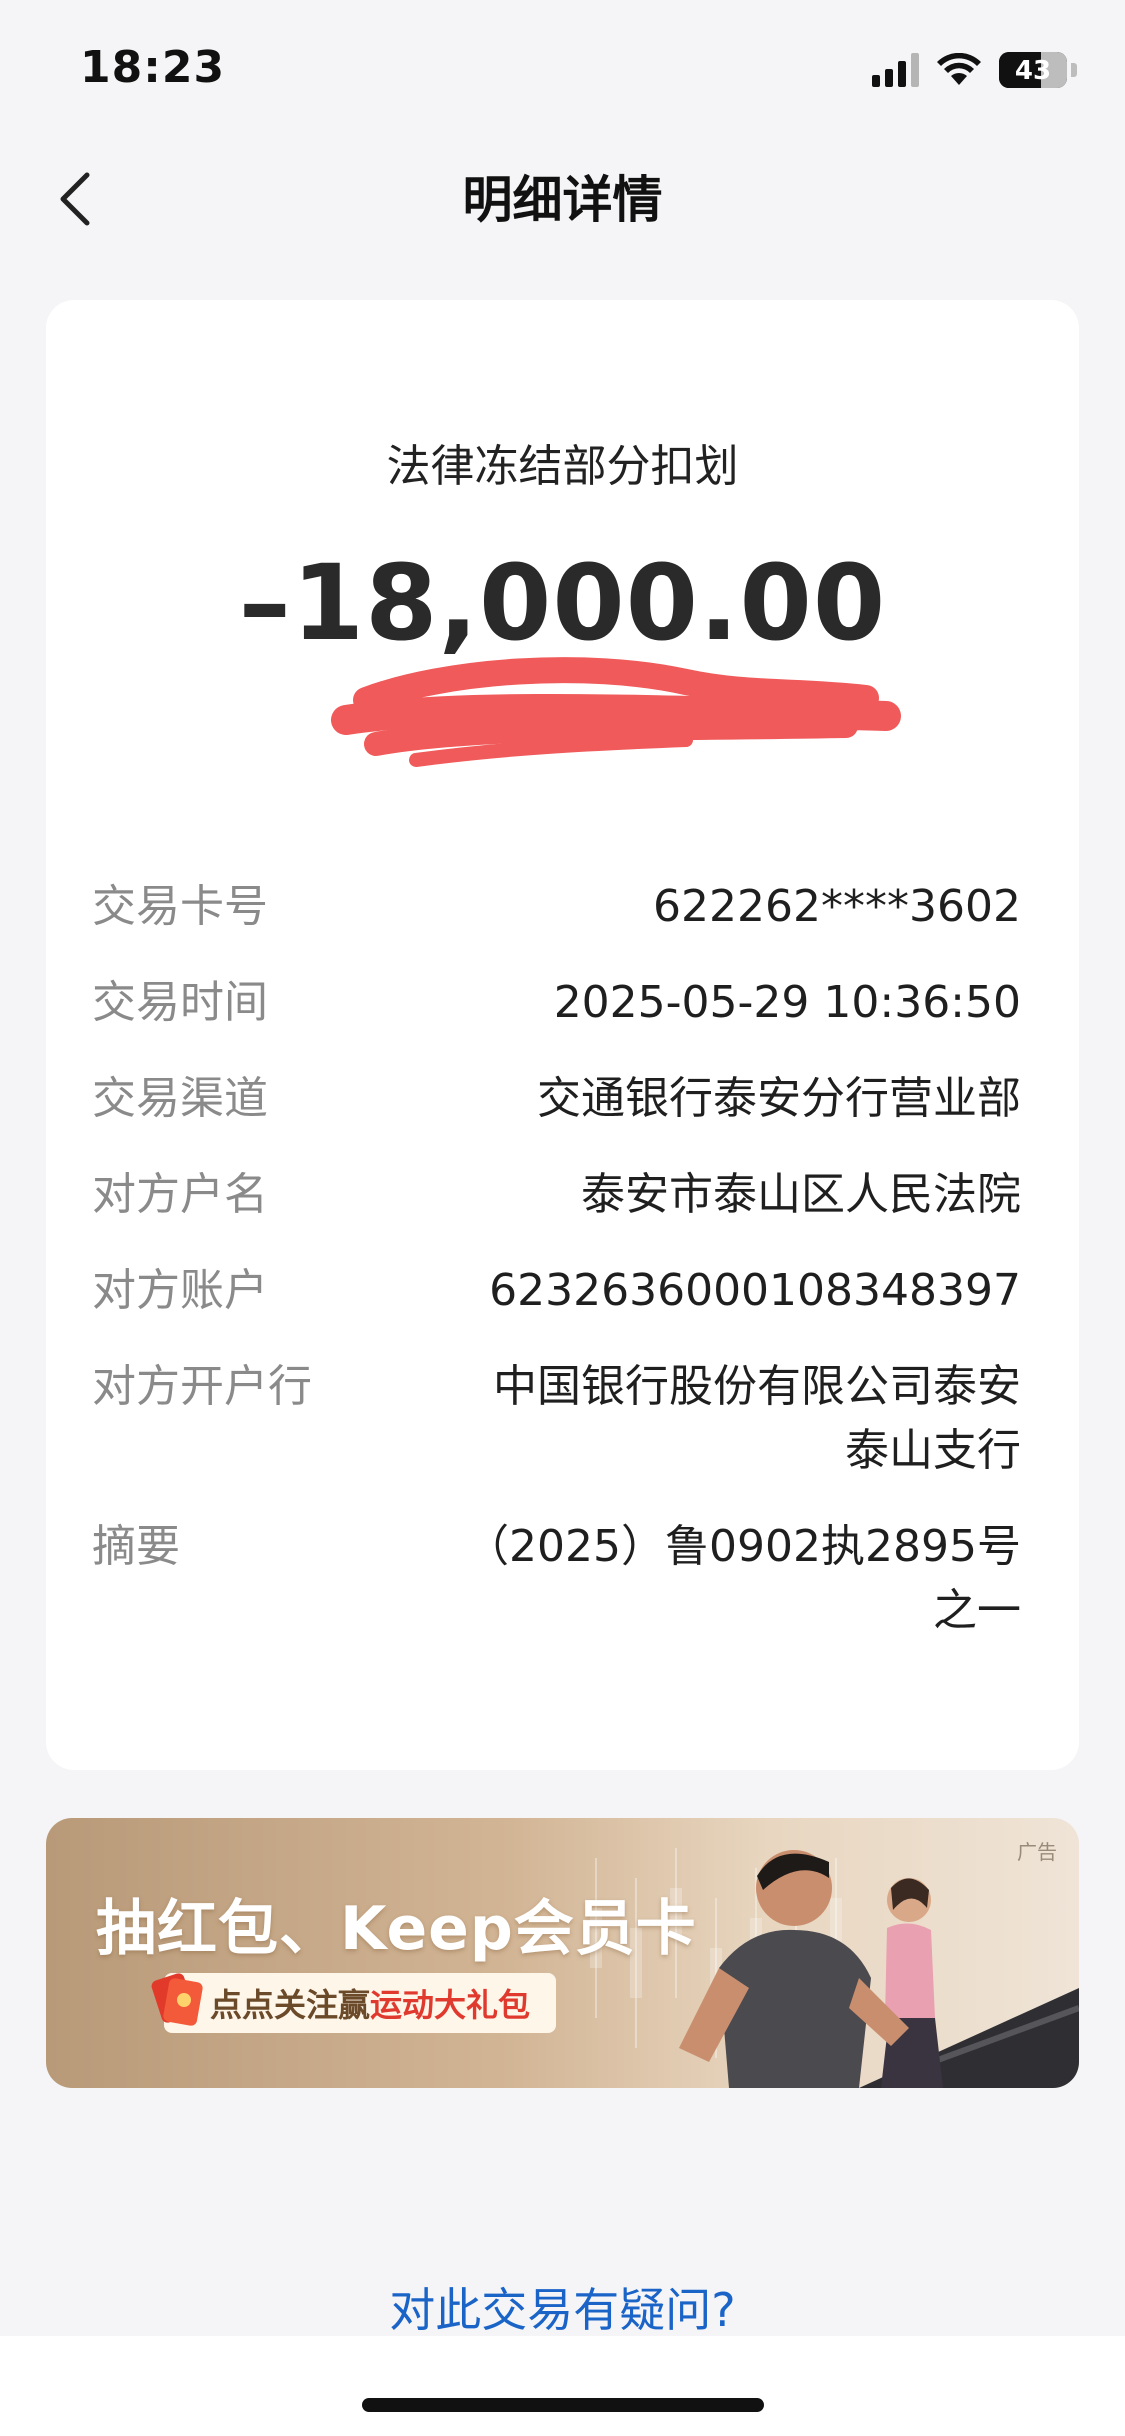  Describe the element at coordinates (801, 1194) in the screenshot. I see `detail-value: 泰安市泰山区人民法院` at that location.